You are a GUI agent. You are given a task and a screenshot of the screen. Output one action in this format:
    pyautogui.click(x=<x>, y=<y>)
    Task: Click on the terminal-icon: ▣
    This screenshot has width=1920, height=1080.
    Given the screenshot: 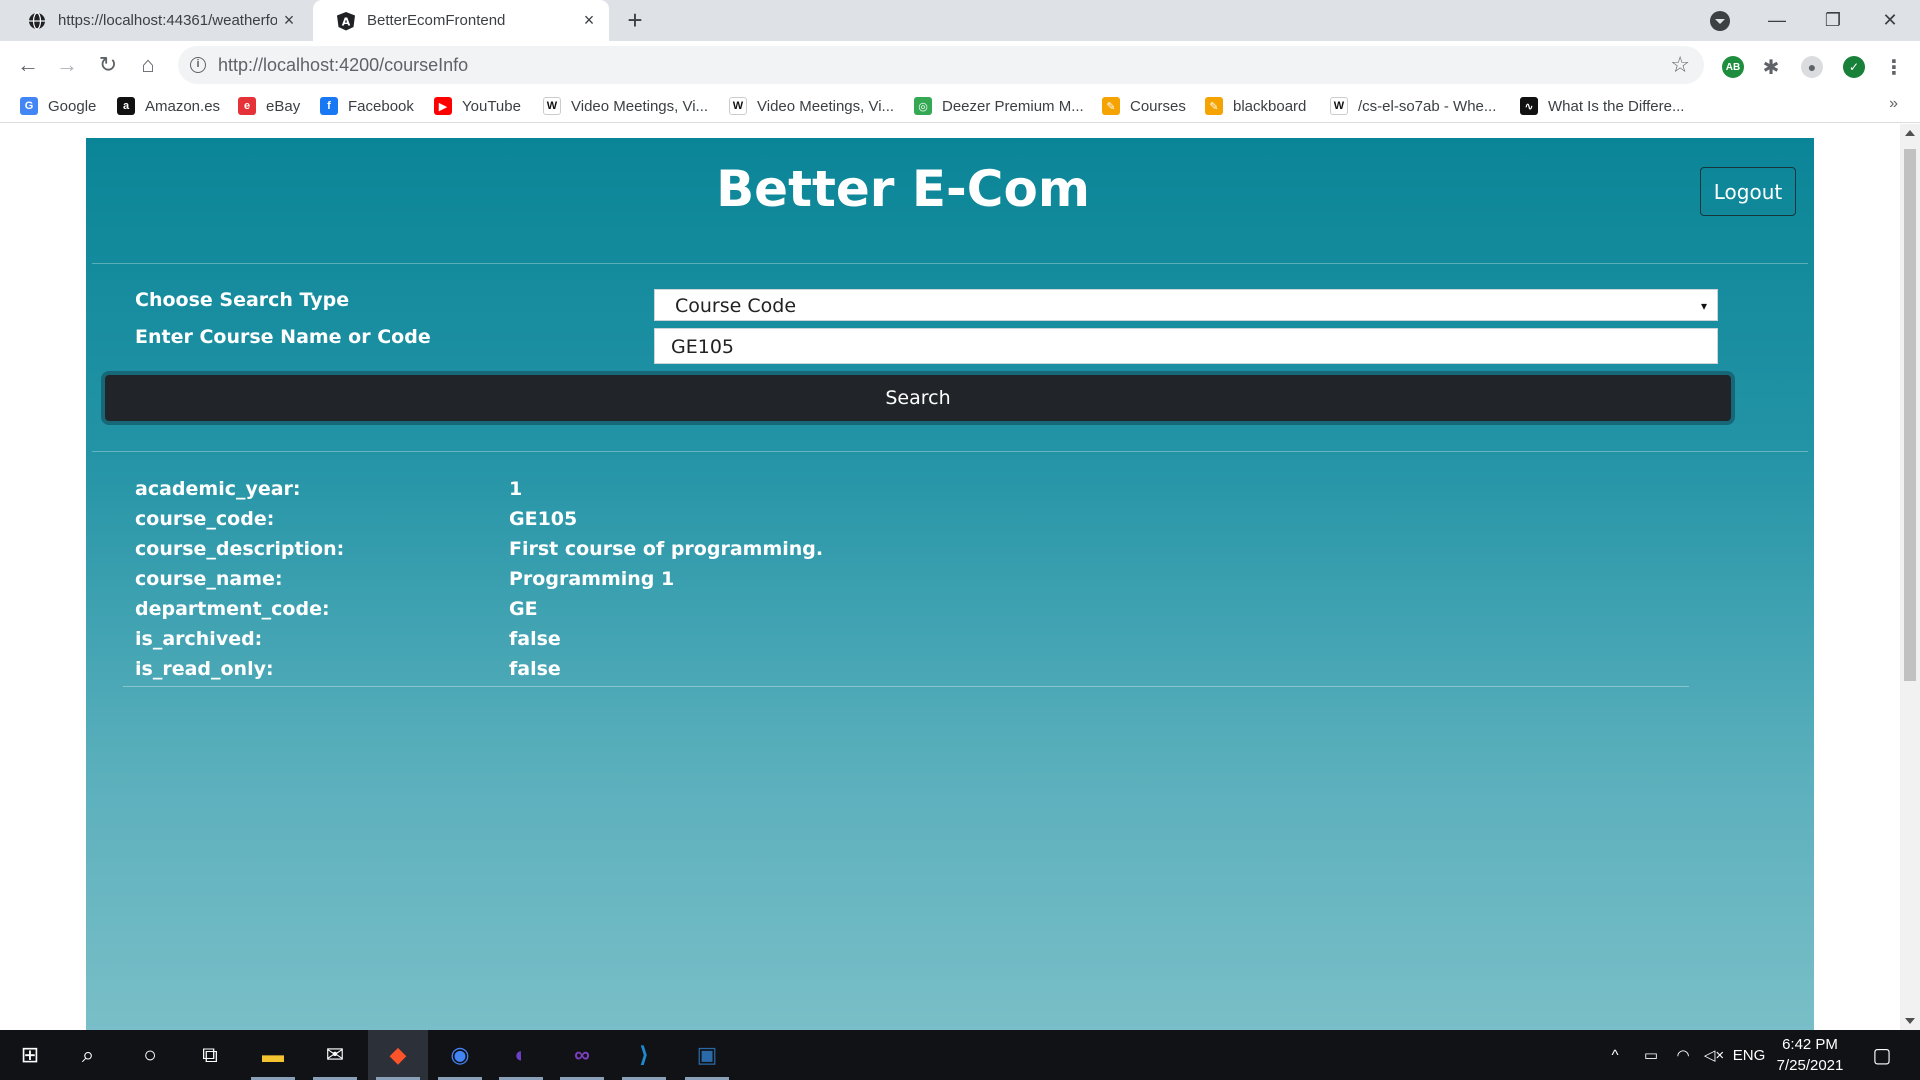 What is the action you would take?
    pyautogui.click(x=707, y=1055)
    